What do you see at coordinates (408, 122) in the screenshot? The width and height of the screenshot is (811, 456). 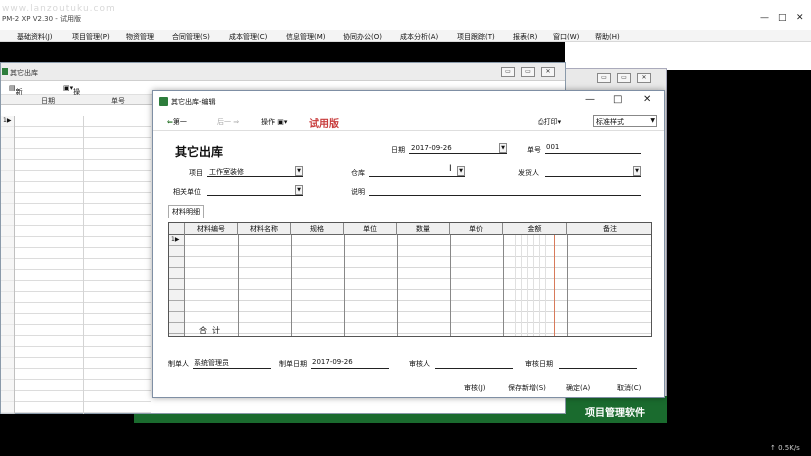 I see `dialog-toolbar: ⇐第一 后一 ⇒ 操作 ▣▾ 试用版 ⎙打印▾ 标准样式 ▼` at bounding box center [408, 122].